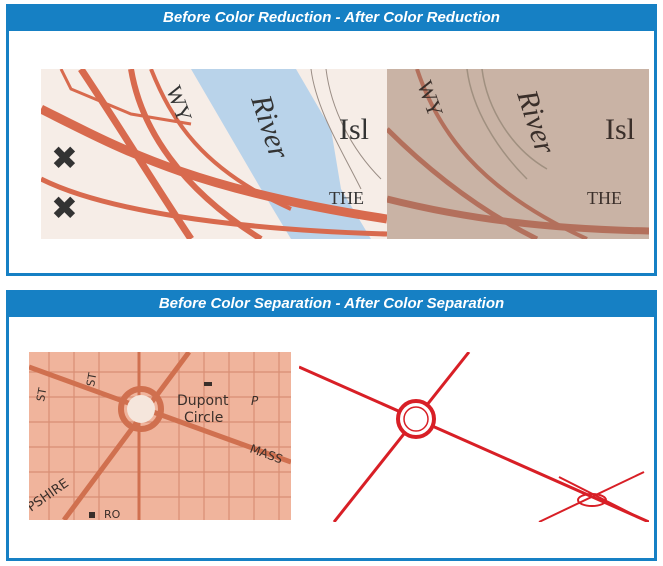 This screenshot has width=663, height=566. Describe the element at coordinates (203, 401) in the screenshot. I see `label-dupont: Dupont` at that location.